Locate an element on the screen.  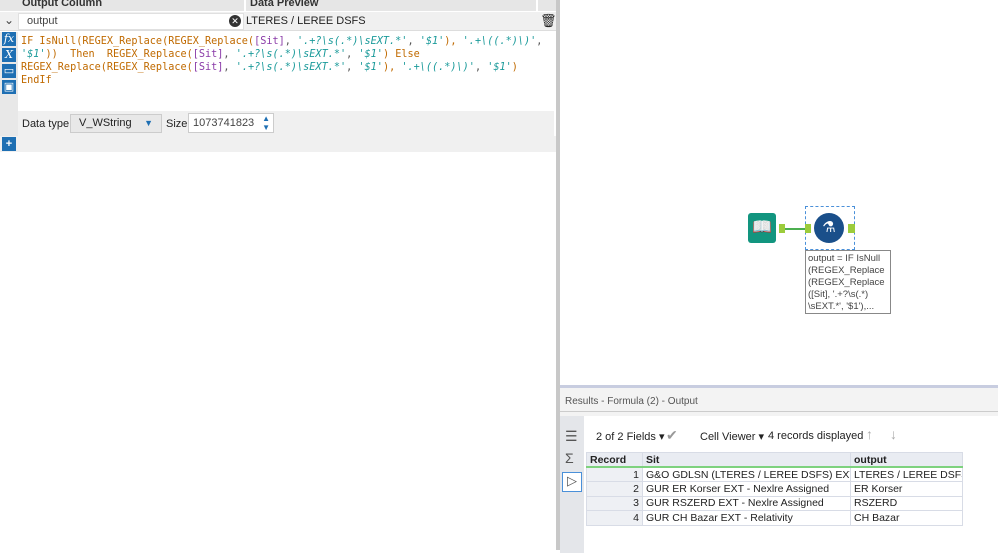
formula-token: IF IsNull(REGEX_Replace(REGEX_Replace( is located at coordinates (138, 41).